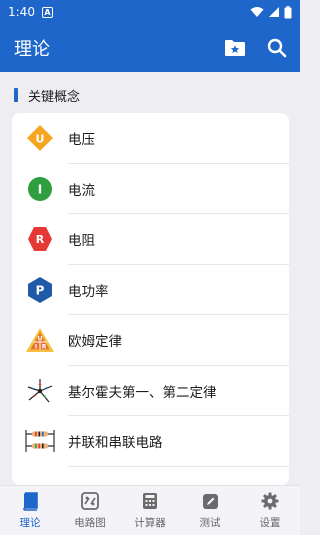 This screenshot has width=320, height=535. I want to click on resistance-icon: R, so click(40, 239).